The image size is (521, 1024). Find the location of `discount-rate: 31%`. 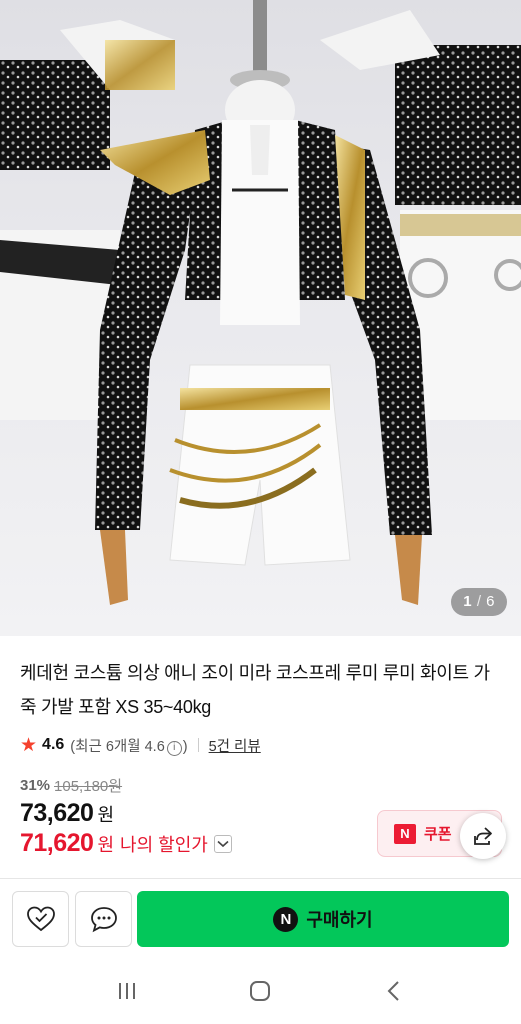

discount-rate: 31% is located at coordinates (35, 785).